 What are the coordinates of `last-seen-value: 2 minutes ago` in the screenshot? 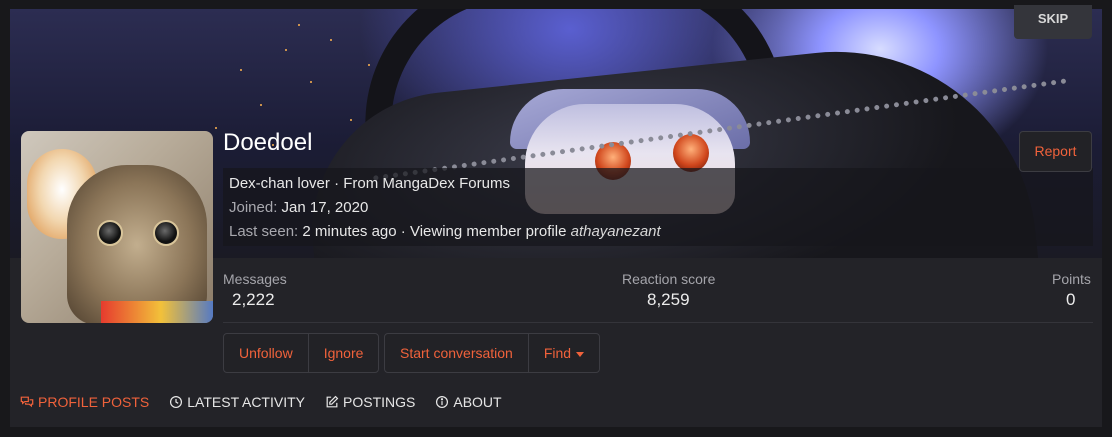 It's located at (349, 231).